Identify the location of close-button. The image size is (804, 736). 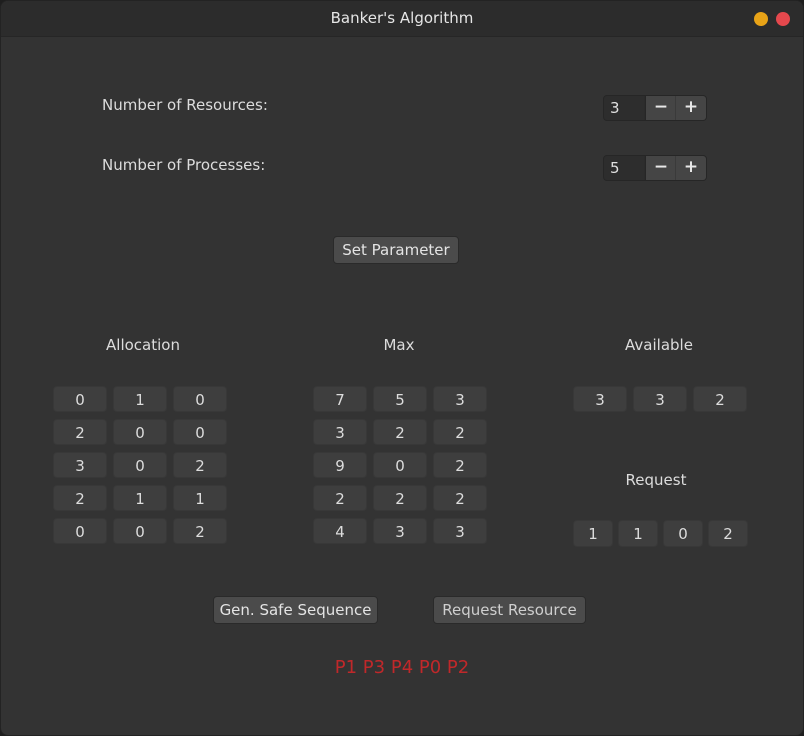
(783, 19).